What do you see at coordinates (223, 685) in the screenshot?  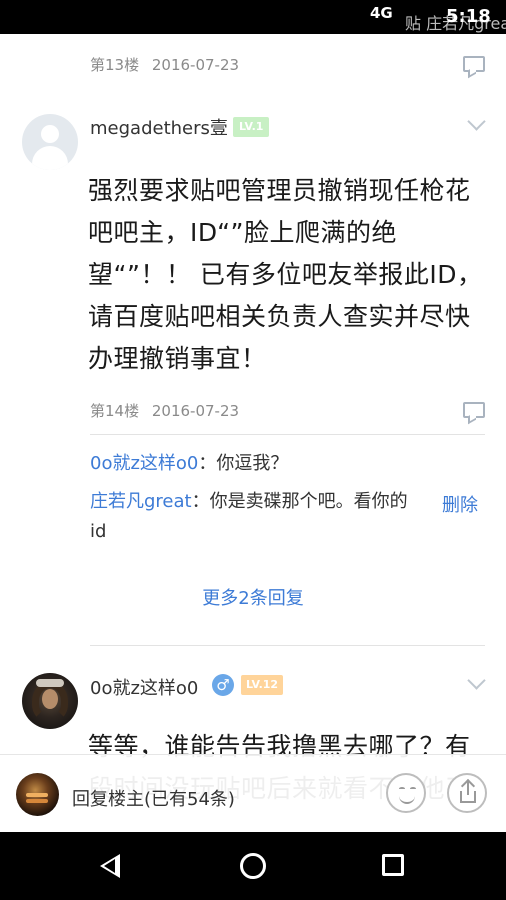 I see `male-gender-icon: ♂` at bounding box center [223, 685].